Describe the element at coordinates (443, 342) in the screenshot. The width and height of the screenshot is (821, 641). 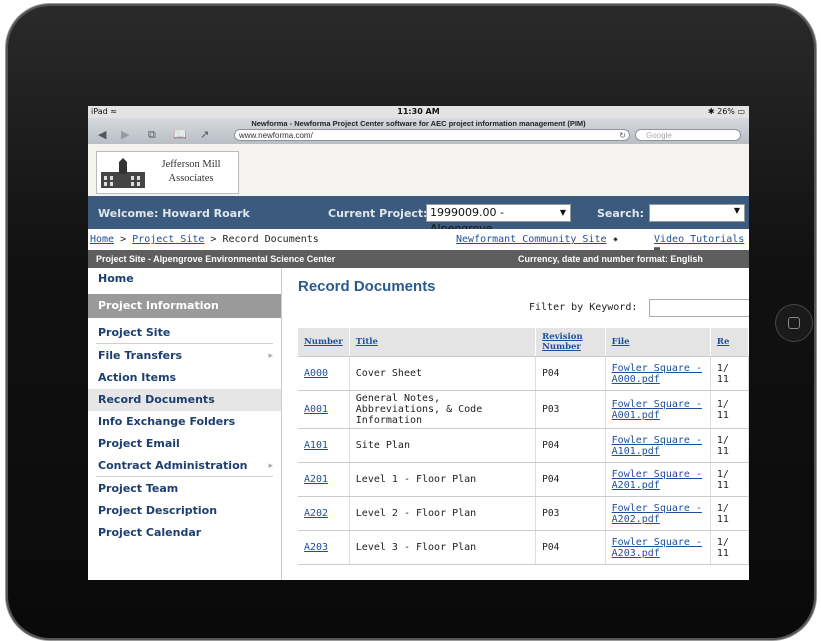
I see `col-title: Title` at that location.